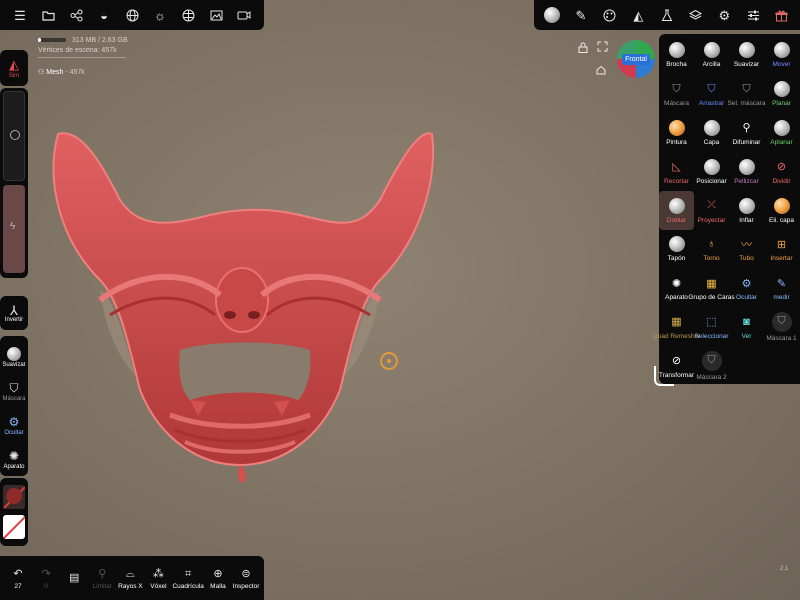 The height and width of the screenshot is (600, 800). What do you see at coordinates (676, 210) in the screenshot?
I see `tool-doblar: Doblar` at bounding box center [676, 210].